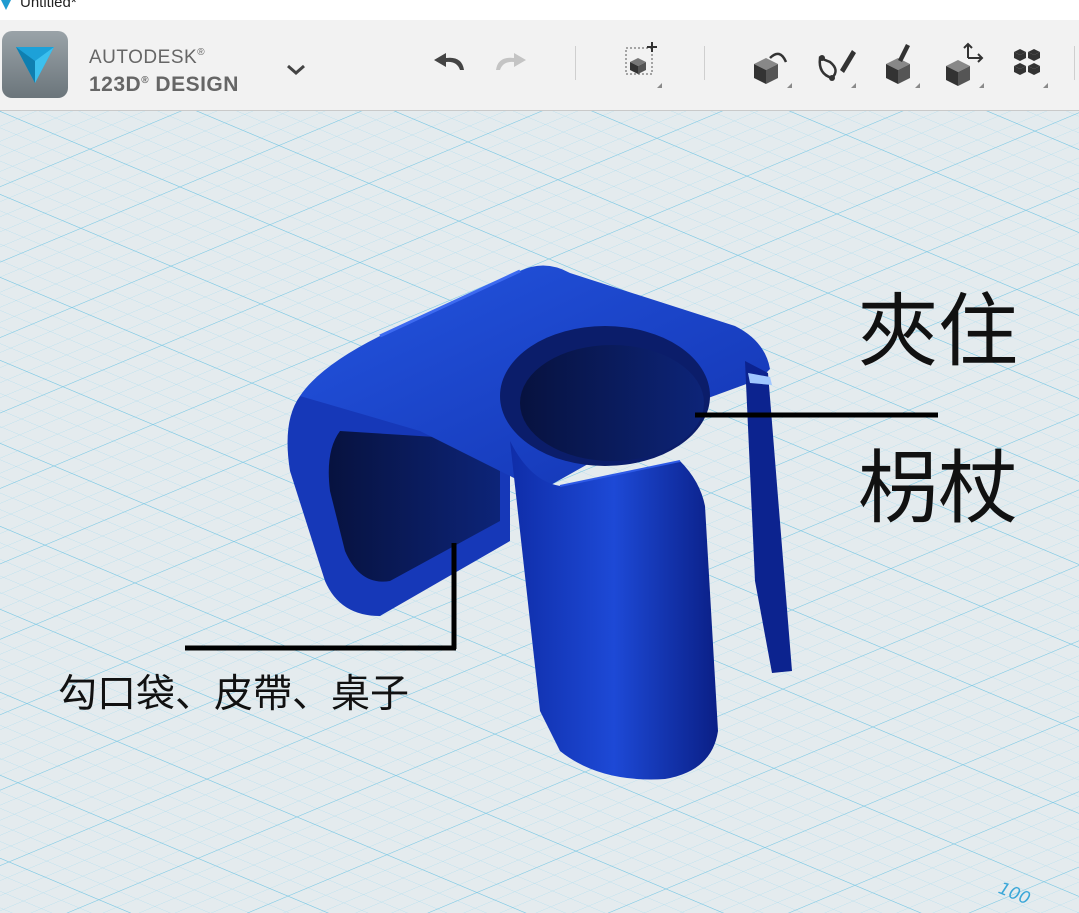 The height and width of the screenshot is (913, 1079). I want to click on brand-autodesk: AUTODESK, so click(143, 57).